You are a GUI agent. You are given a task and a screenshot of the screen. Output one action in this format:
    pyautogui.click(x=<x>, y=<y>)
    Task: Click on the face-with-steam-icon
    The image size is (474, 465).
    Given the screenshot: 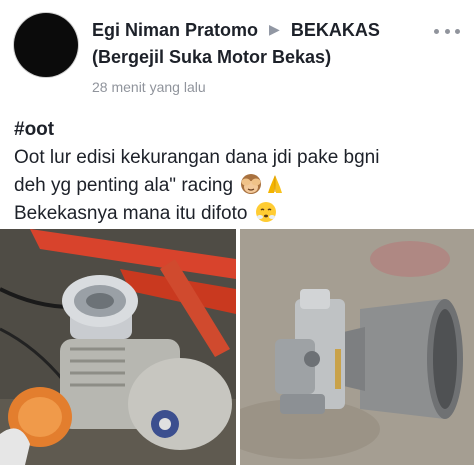 What is the action you would take?
    pyautogui.click(x=265, y=212)
    